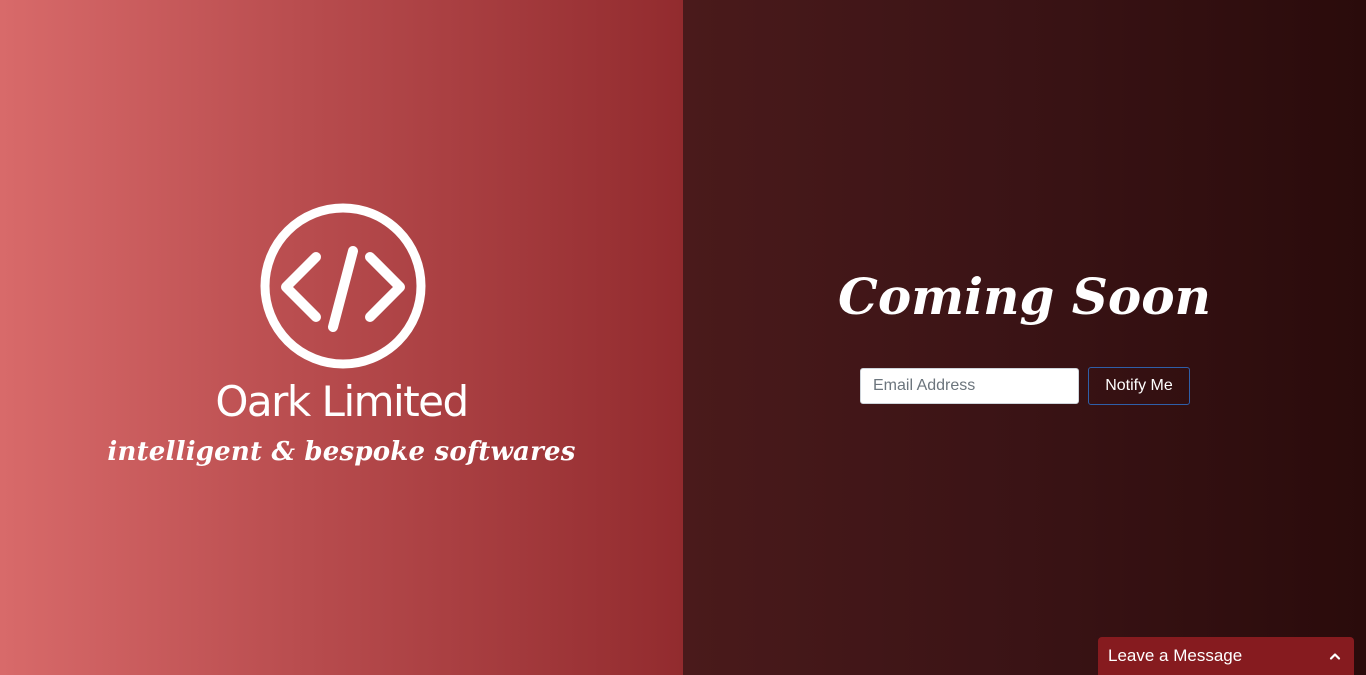 The height and width of the screenshot is (675, 1366). I want to click on brand-name: Oark Limited, so click(342, 401).